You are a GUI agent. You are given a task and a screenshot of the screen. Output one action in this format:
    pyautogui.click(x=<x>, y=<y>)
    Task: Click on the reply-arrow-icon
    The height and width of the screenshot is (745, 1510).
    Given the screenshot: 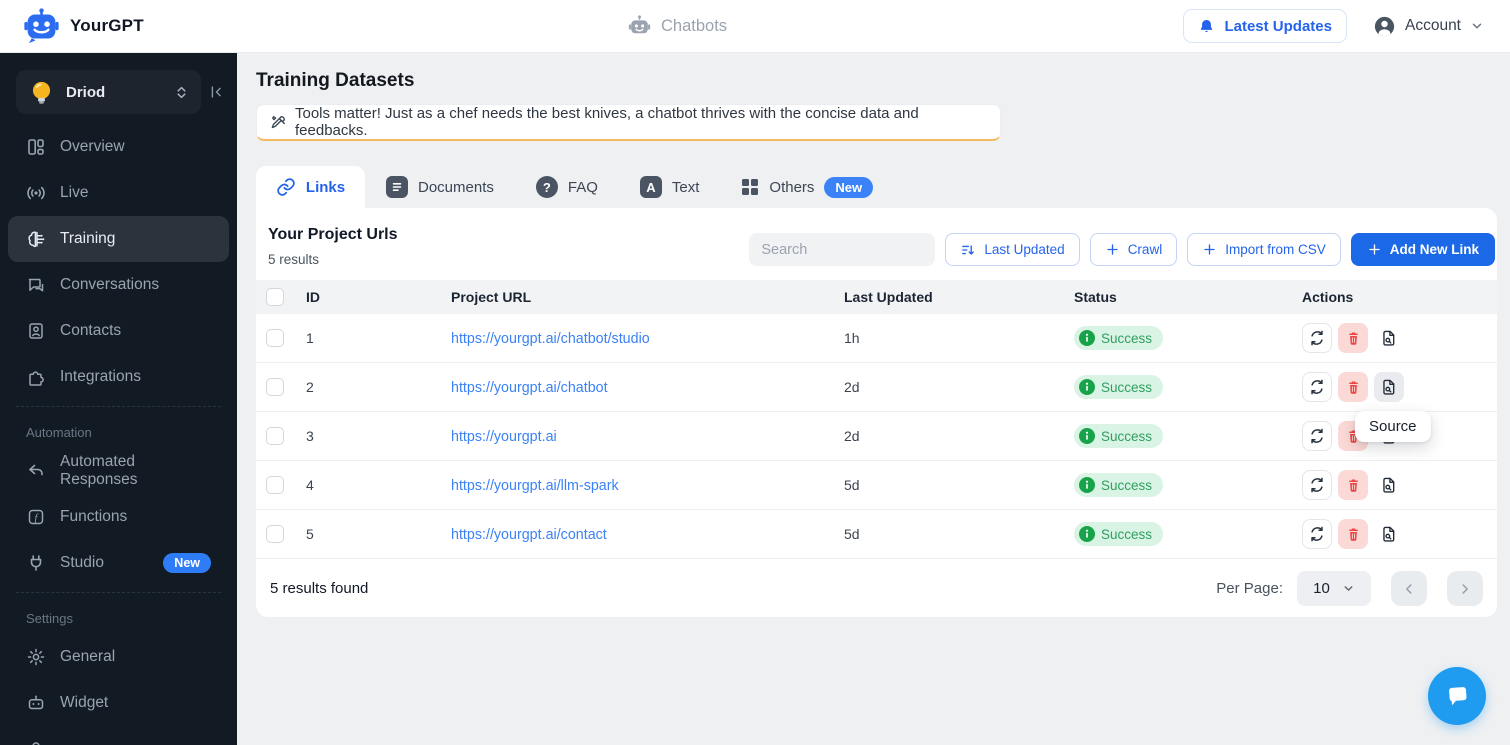 What is the action you would take?
    pyautogui.click(x=36, y=471)
    